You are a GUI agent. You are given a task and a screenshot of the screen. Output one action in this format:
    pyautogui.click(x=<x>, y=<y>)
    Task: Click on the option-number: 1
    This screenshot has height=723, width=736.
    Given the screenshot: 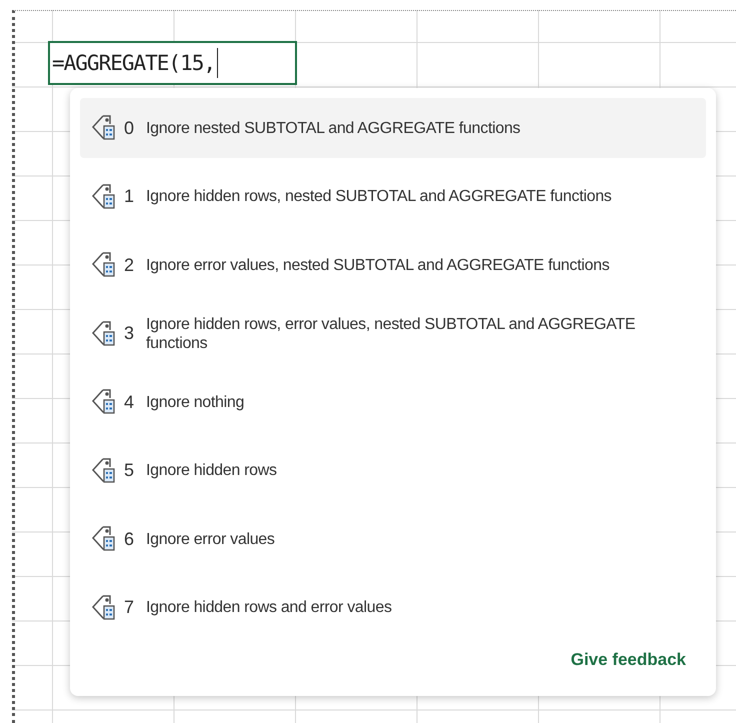 What is the action you would take?
    pyautogui.click(x=130, y=196)
    